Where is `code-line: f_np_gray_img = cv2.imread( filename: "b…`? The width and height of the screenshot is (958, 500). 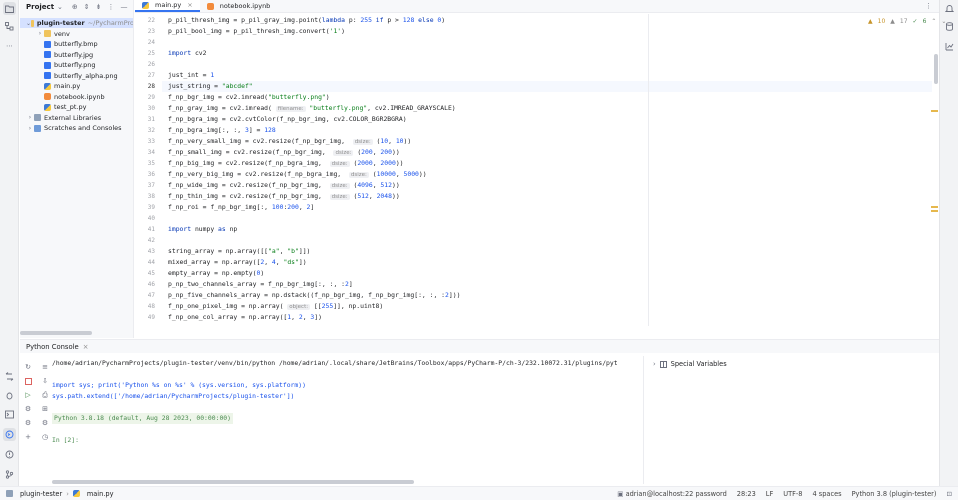
code-line: f_np_gray_img = cv2.imread( filename: "b… is located at coordinates (547, 108).